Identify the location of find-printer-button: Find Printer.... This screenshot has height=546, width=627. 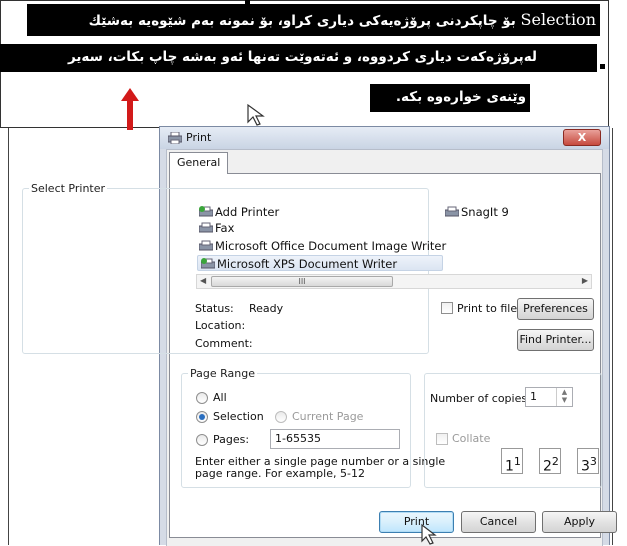
(555, 340).